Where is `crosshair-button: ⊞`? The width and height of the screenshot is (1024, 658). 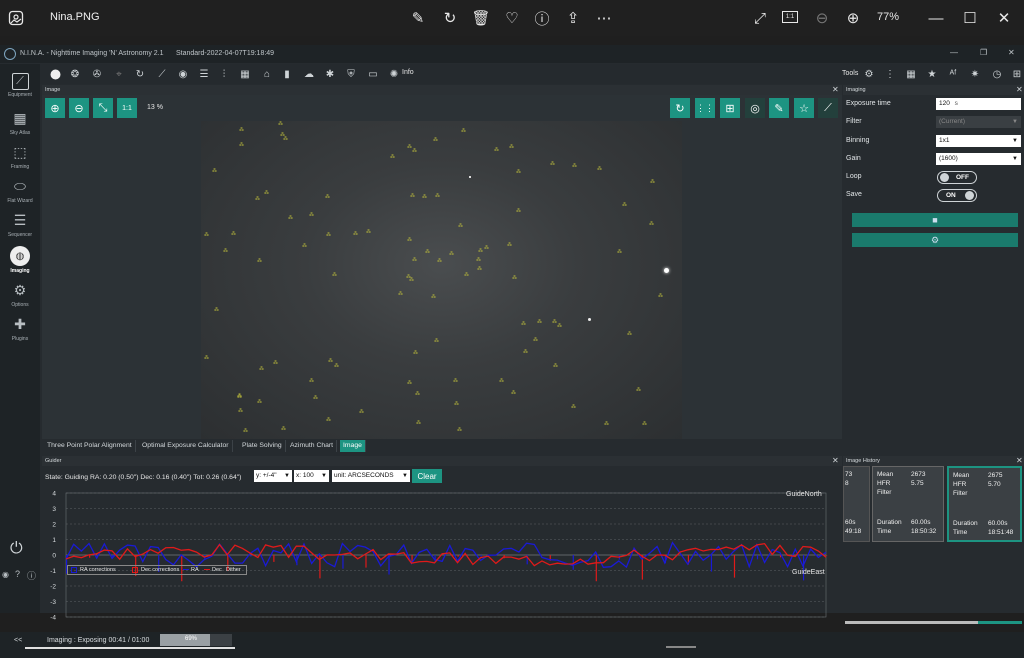
crosshair-button: ⊞ is located at coordinates (730, 108).